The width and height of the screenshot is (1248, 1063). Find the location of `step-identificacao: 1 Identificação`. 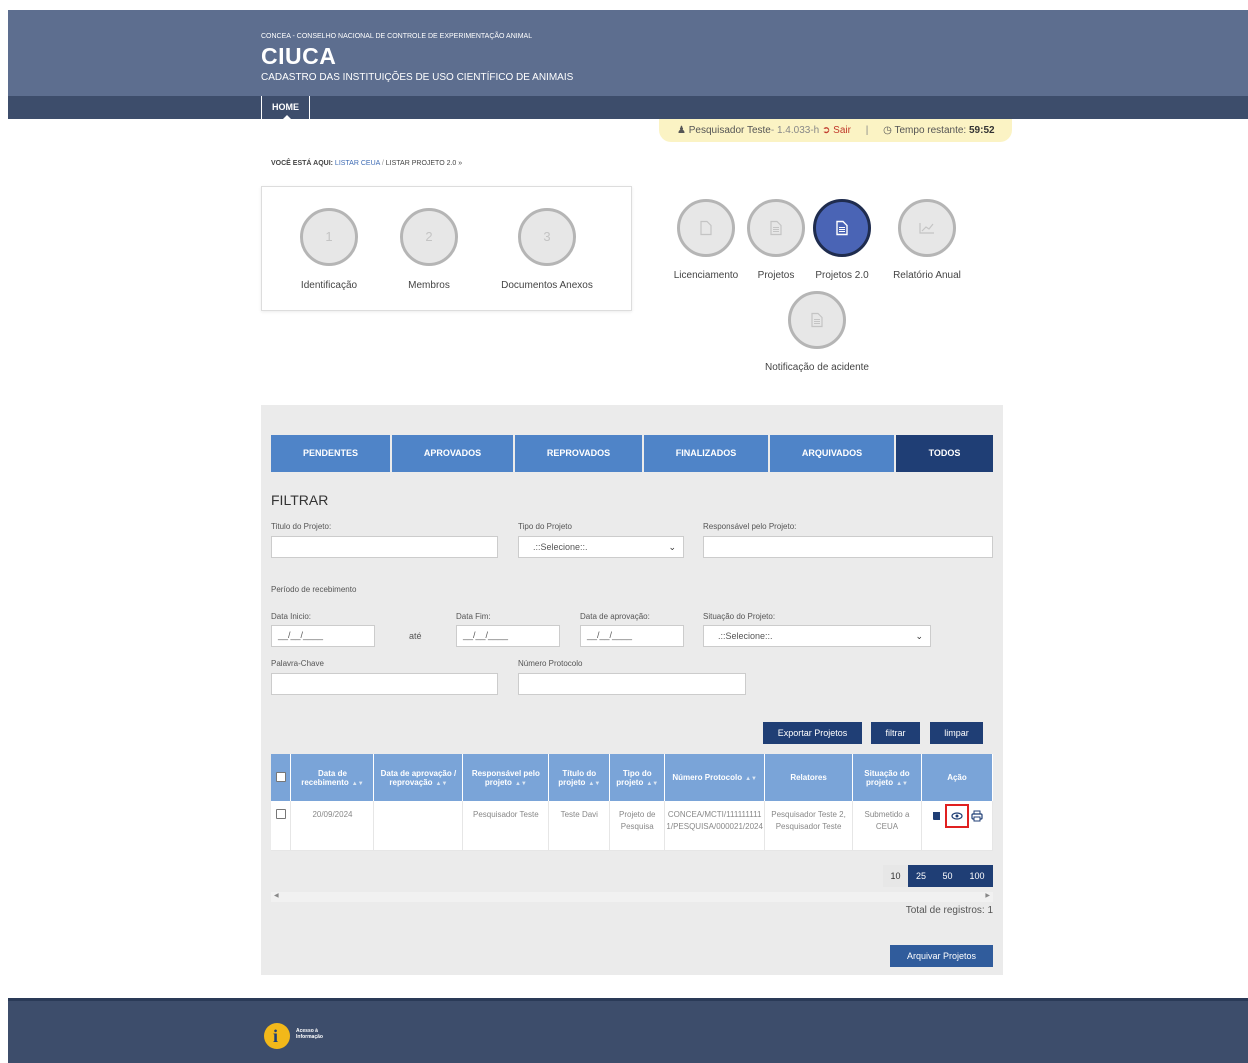

step-identificacao: 1 Identificação is located at coordinates (329, 249).